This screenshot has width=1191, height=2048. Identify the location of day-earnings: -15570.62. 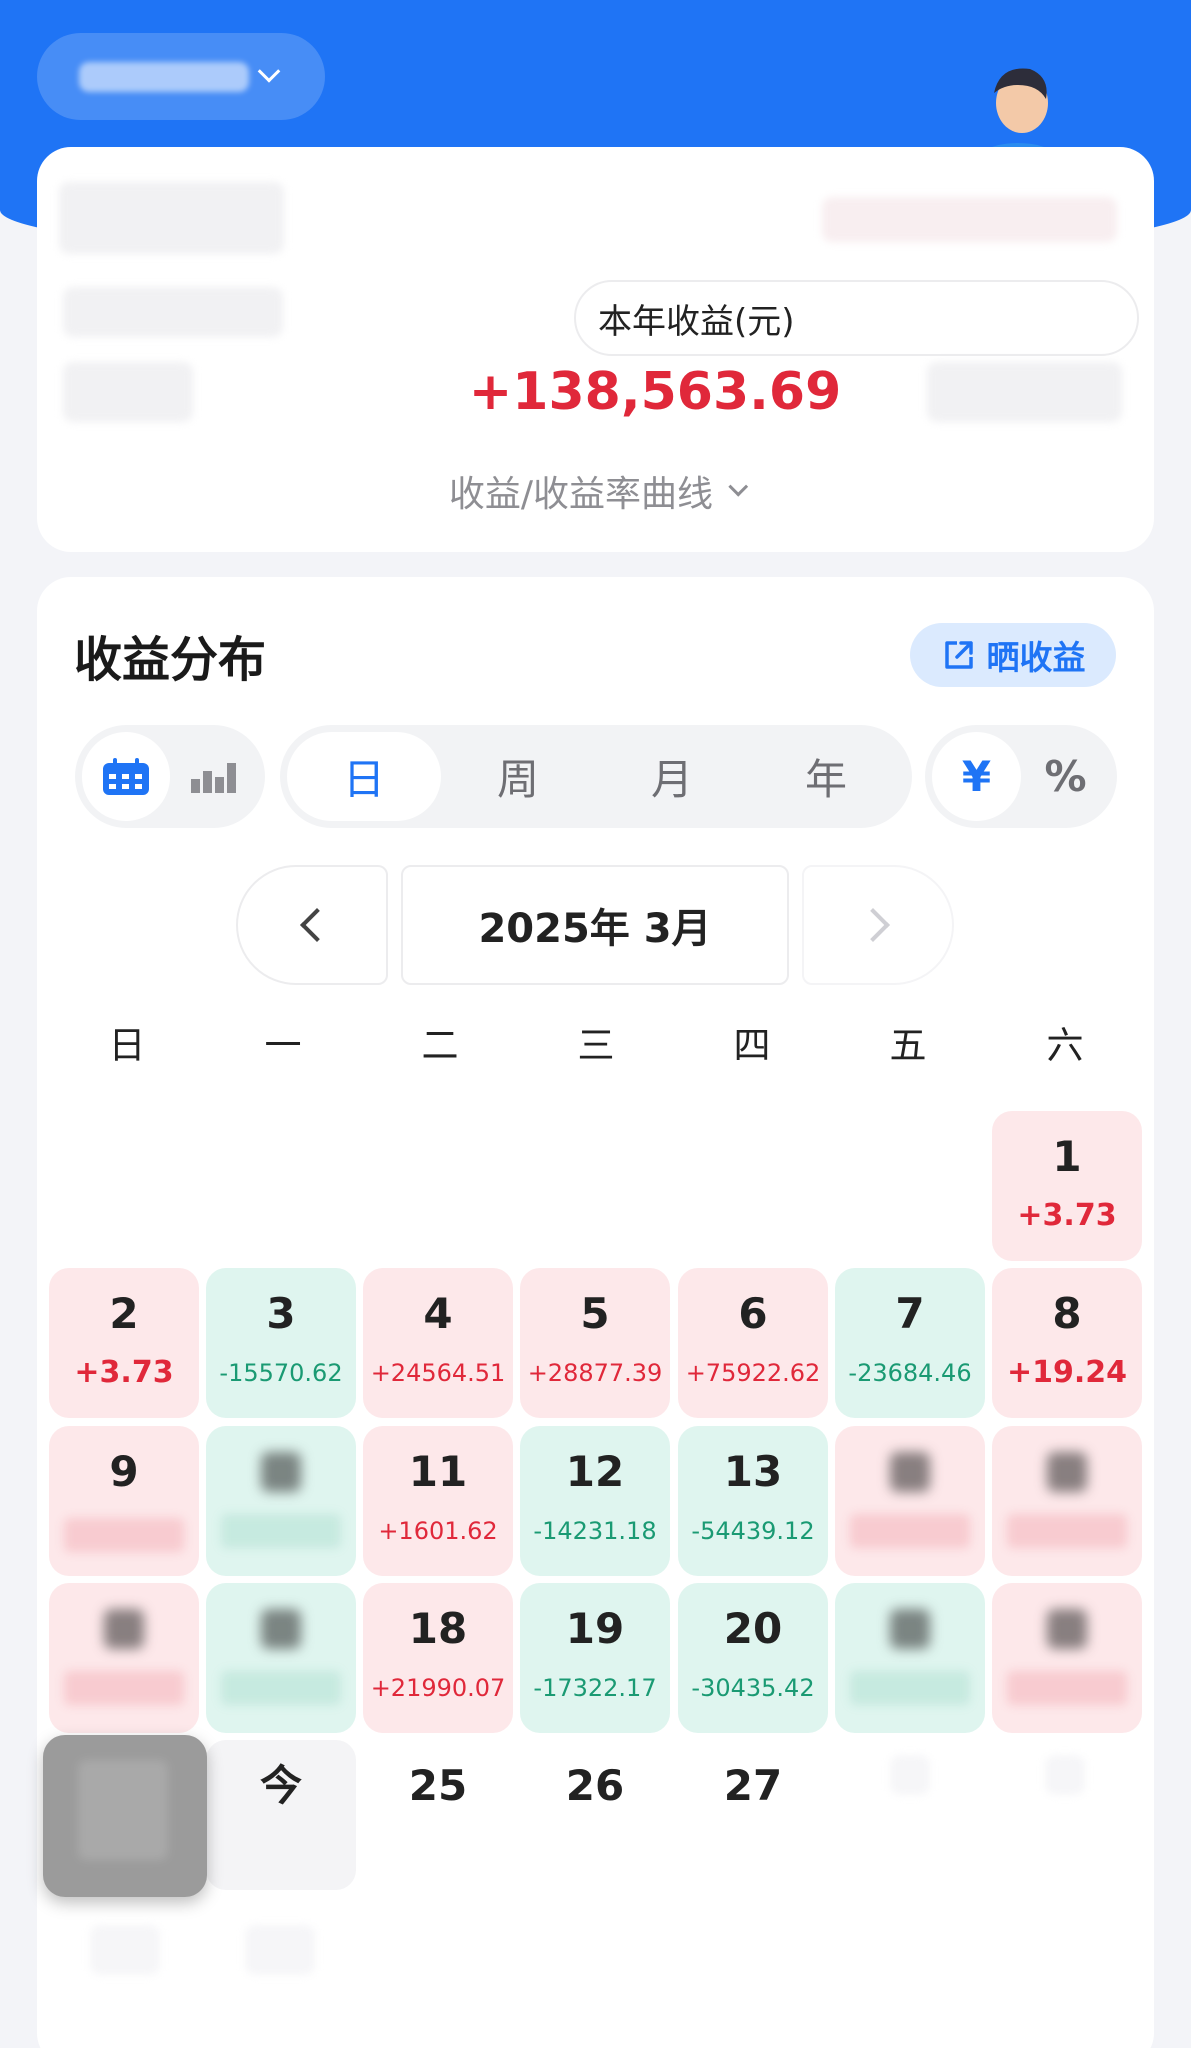
(281, 1373).